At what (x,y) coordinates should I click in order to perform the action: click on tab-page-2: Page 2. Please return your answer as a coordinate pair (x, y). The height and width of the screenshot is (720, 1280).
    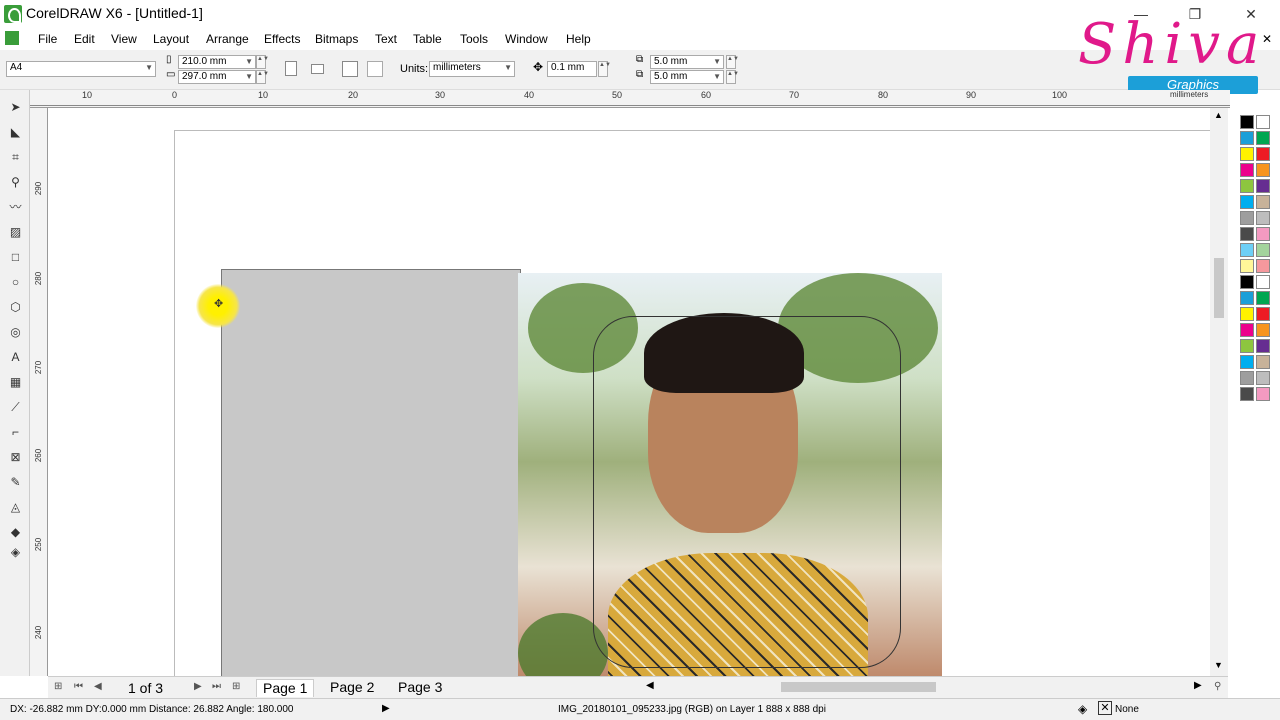
    Looking at the image, I should click on (352, 688).